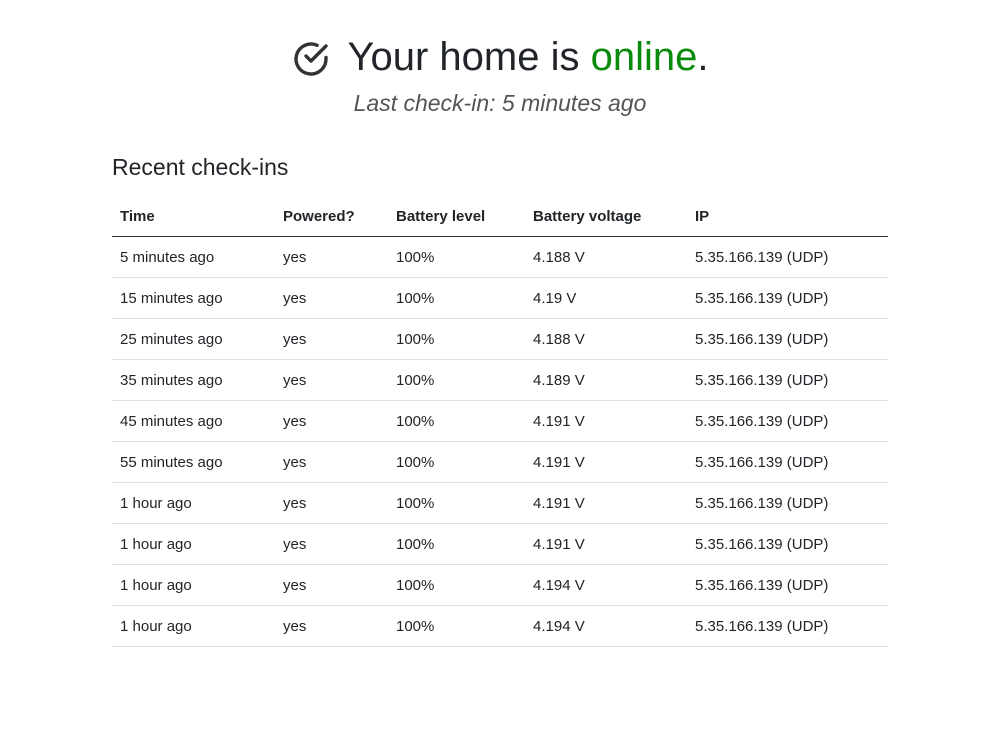 The width and height of the screenshot is (1000, 750). Describe the element at coordinates (644, 57) in the screenshot. I see `status-word: online` at that location.